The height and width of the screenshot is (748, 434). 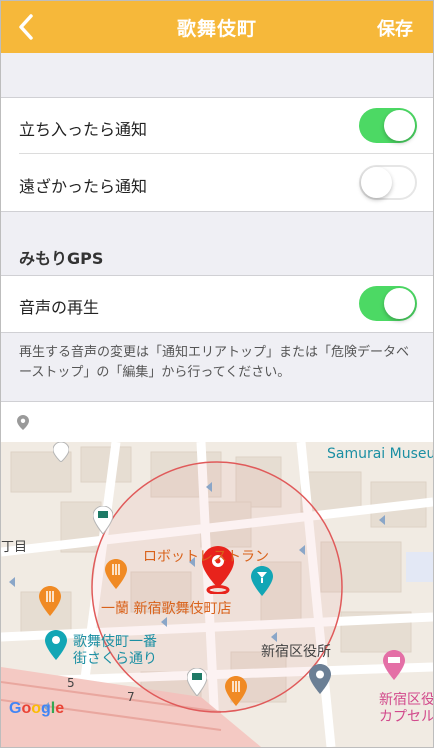 What do you see at coordinates (296, 652) in the screenshot?
I see `map-label-ward-office: 新宿区役所` at bounding box center [296, 652].